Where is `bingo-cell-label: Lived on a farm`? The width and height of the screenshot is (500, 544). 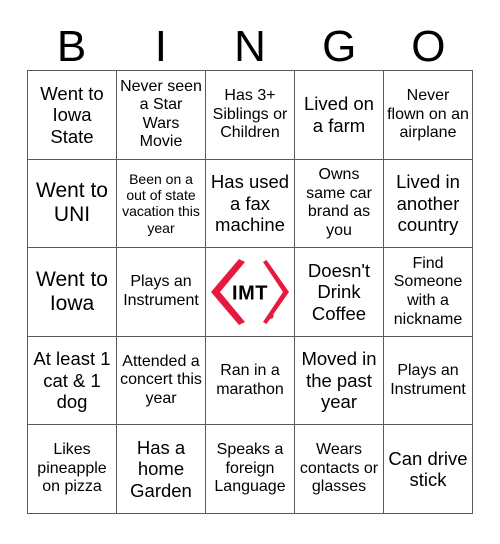
bingo-cell-label: Lived on a farm is located at coordinates (339, 114).